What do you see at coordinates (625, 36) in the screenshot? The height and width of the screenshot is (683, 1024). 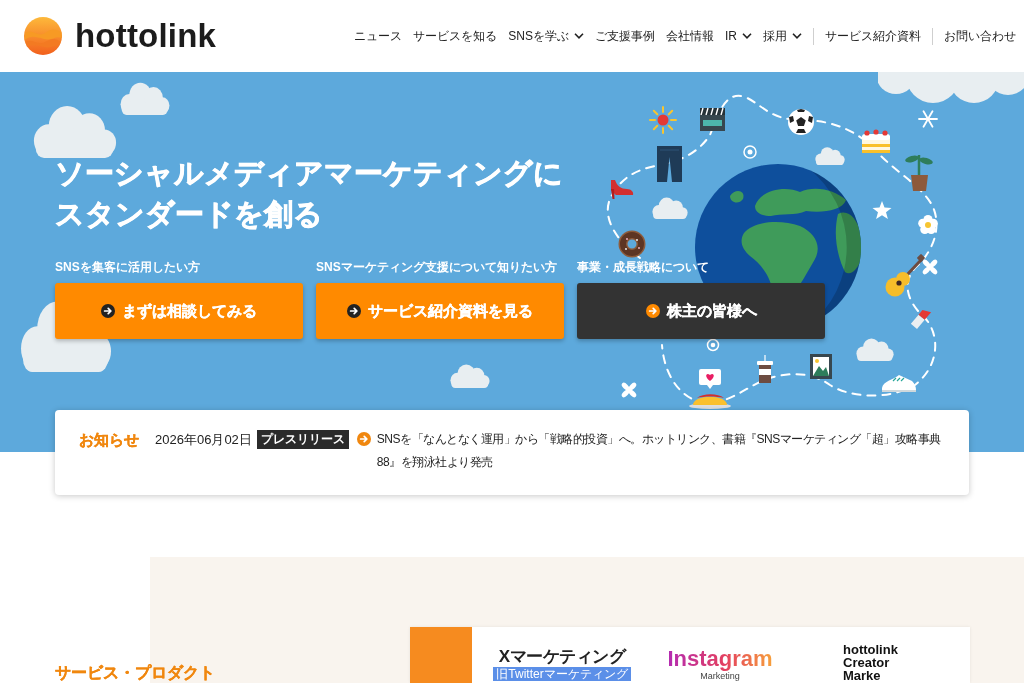 I see `nav-link: ご支援事例` at bounding box center [625, 36].